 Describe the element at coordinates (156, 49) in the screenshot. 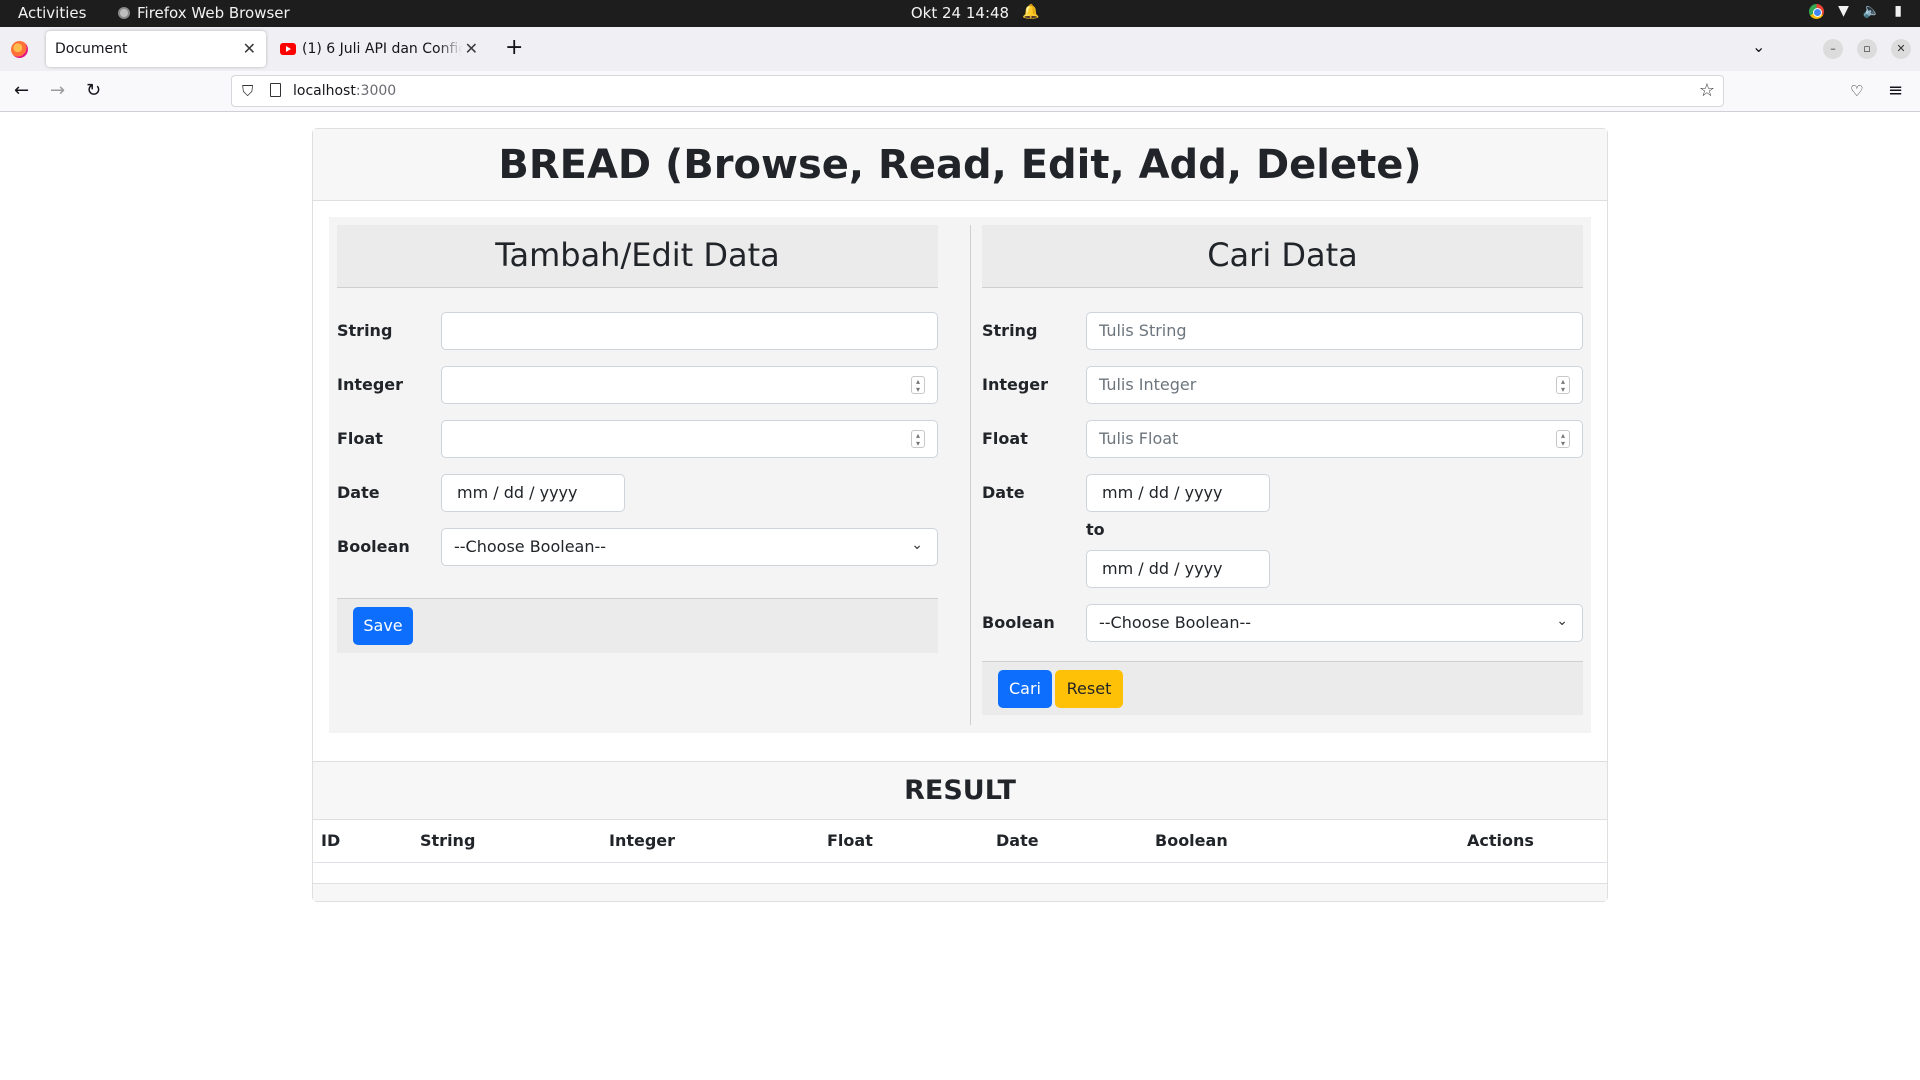

I see `tab-document: Document ✕` at that location.